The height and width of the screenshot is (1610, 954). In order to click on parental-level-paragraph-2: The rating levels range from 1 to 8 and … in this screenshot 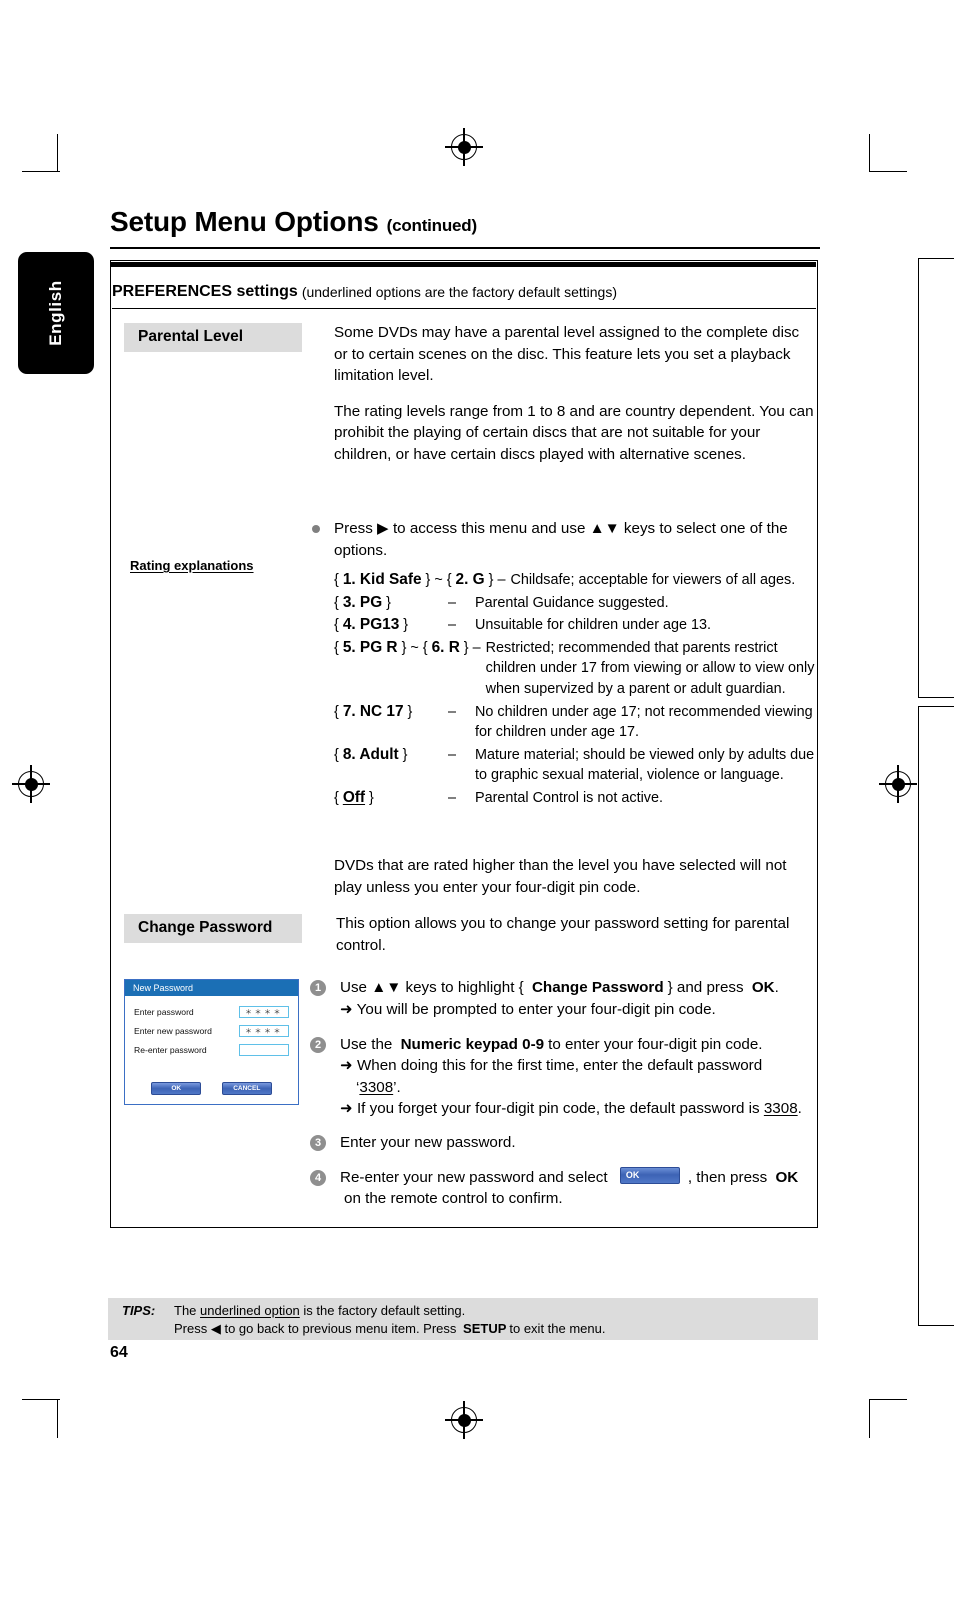, I will do `click(574, 432)`.